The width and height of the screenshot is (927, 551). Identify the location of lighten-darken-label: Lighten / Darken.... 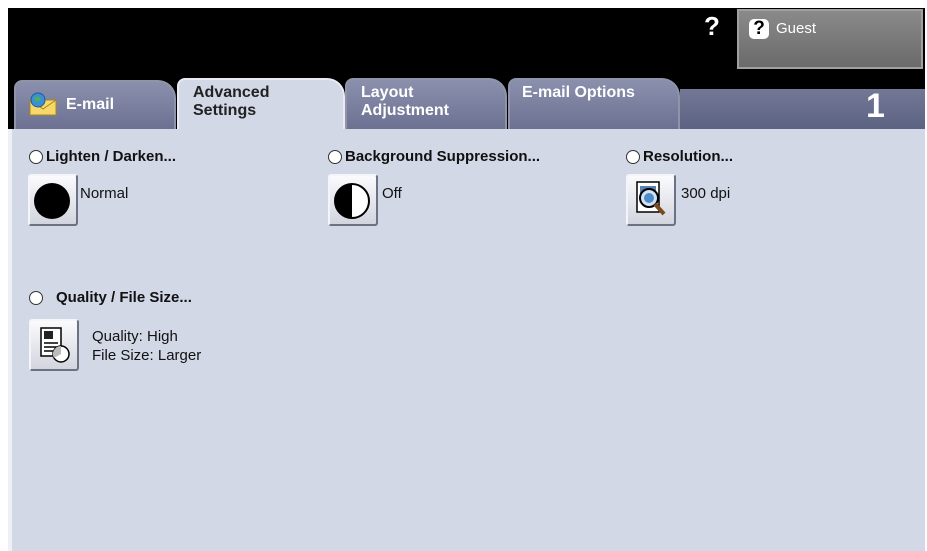
(111, 156).